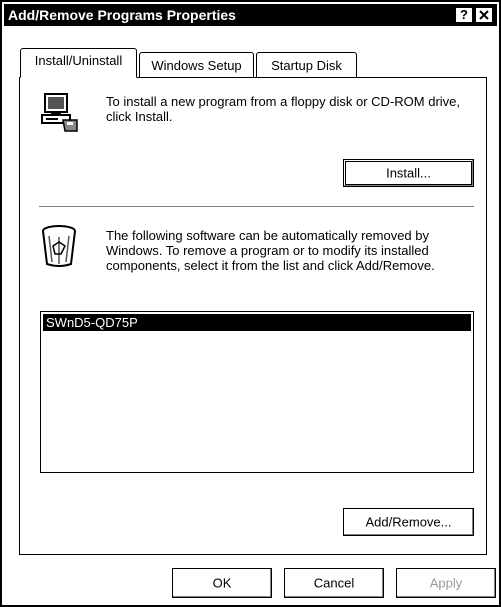 The height and width of the screenshot is (607, 501). What do you see at coordinates (256, 207) in the screenshot?
I see `section-divider` at bounding box center [256, 207].